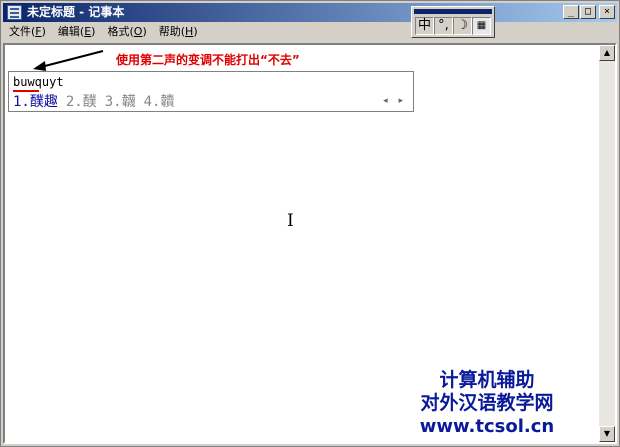 This screenshot has height=447, width=620. What do you see at coordinates (481, 26) in the screenshot?
I see `soft-keyboard-icon: ▦` at bounding box center [481, 26].